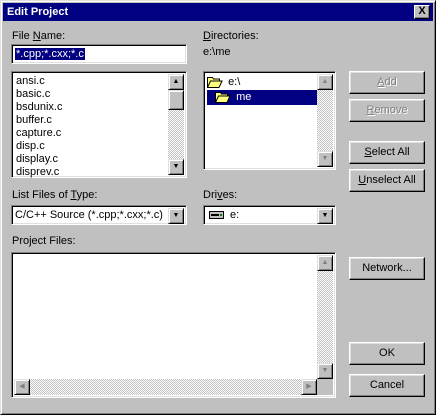 The height and width of the screenshot is (415, 436). I want to click on file-list-item: buffer.c, so click(34, 120).